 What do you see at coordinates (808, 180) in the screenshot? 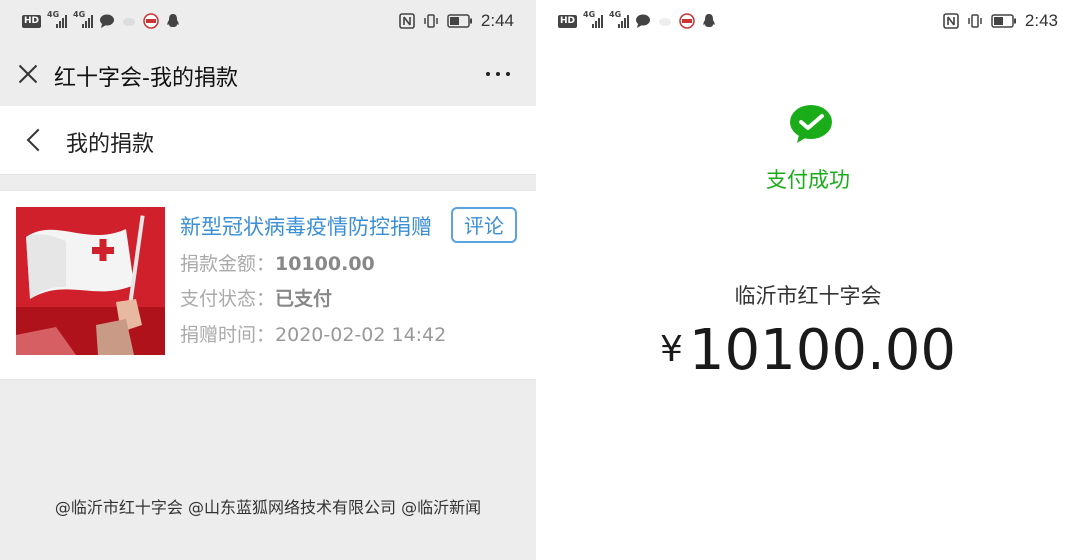
I see `payment-status-text: 支付成功` at bounding box center [808, 180].